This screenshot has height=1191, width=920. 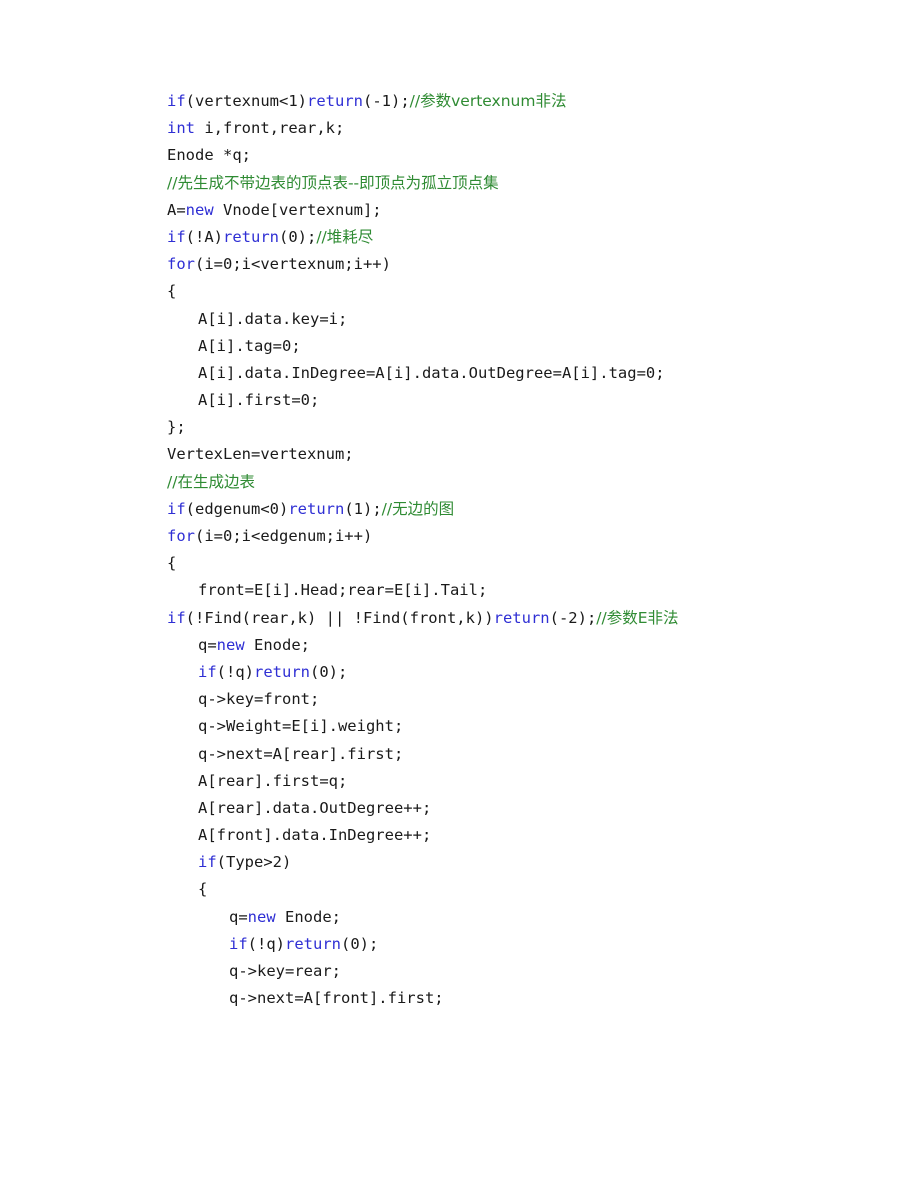 I want to click on code-line: q->Weight=E[i].weight;, so click(x=465, y=726).